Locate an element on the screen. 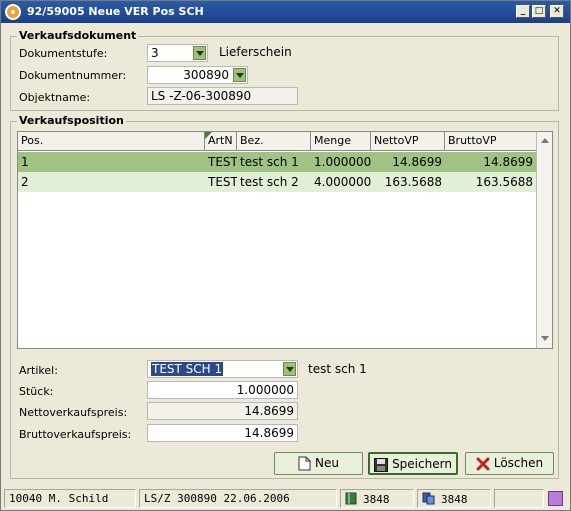 The image size is (571, 511). column-header-bez: Bez. is located at coordinates (274, 141).